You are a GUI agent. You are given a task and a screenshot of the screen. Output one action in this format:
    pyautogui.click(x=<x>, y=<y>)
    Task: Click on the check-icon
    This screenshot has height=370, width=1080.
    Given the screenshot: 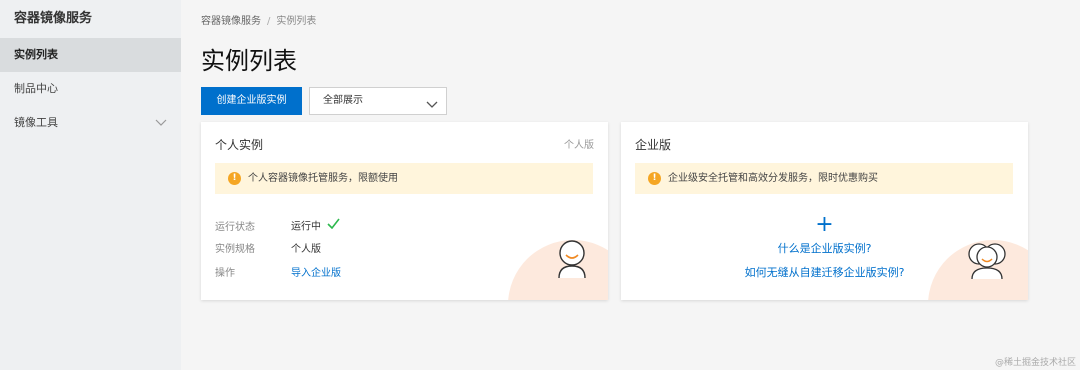 What is the action you would take?
    pyautogui.click(x=333, y=226)
    